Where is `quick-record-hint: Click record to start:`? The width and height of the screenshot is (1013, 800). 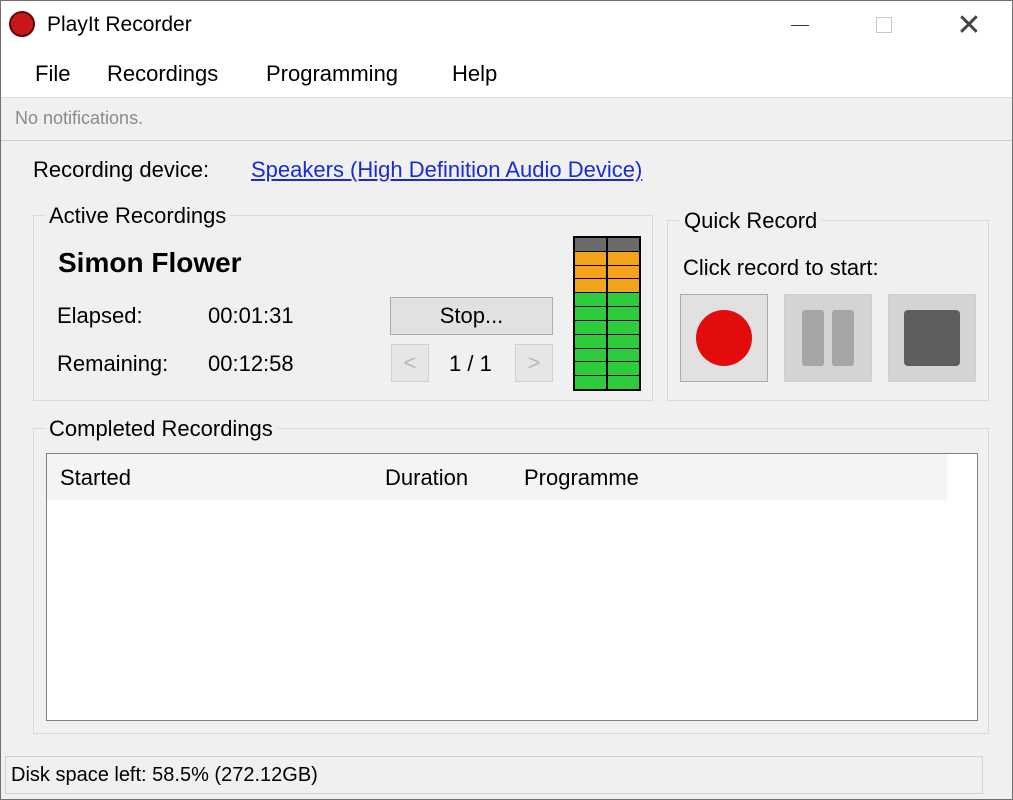
quick-record-hint: Click record to start: is located at coordinates (781, 267).